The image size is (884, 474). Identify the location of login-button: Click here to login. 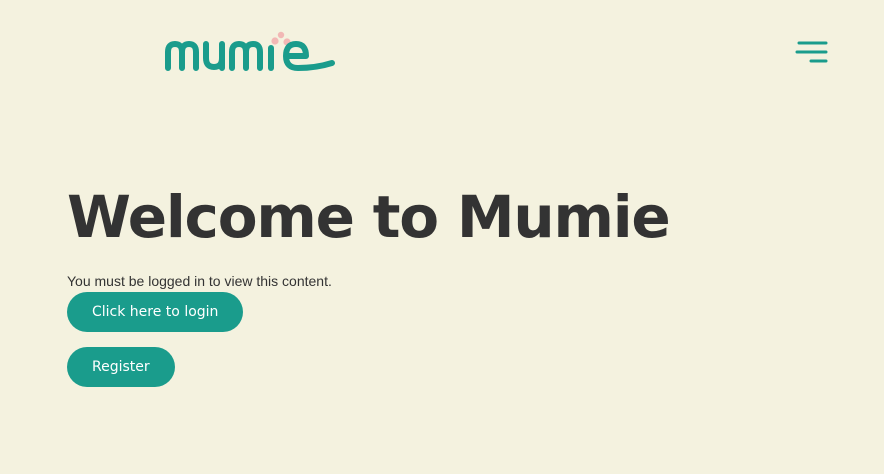
(155, 312).